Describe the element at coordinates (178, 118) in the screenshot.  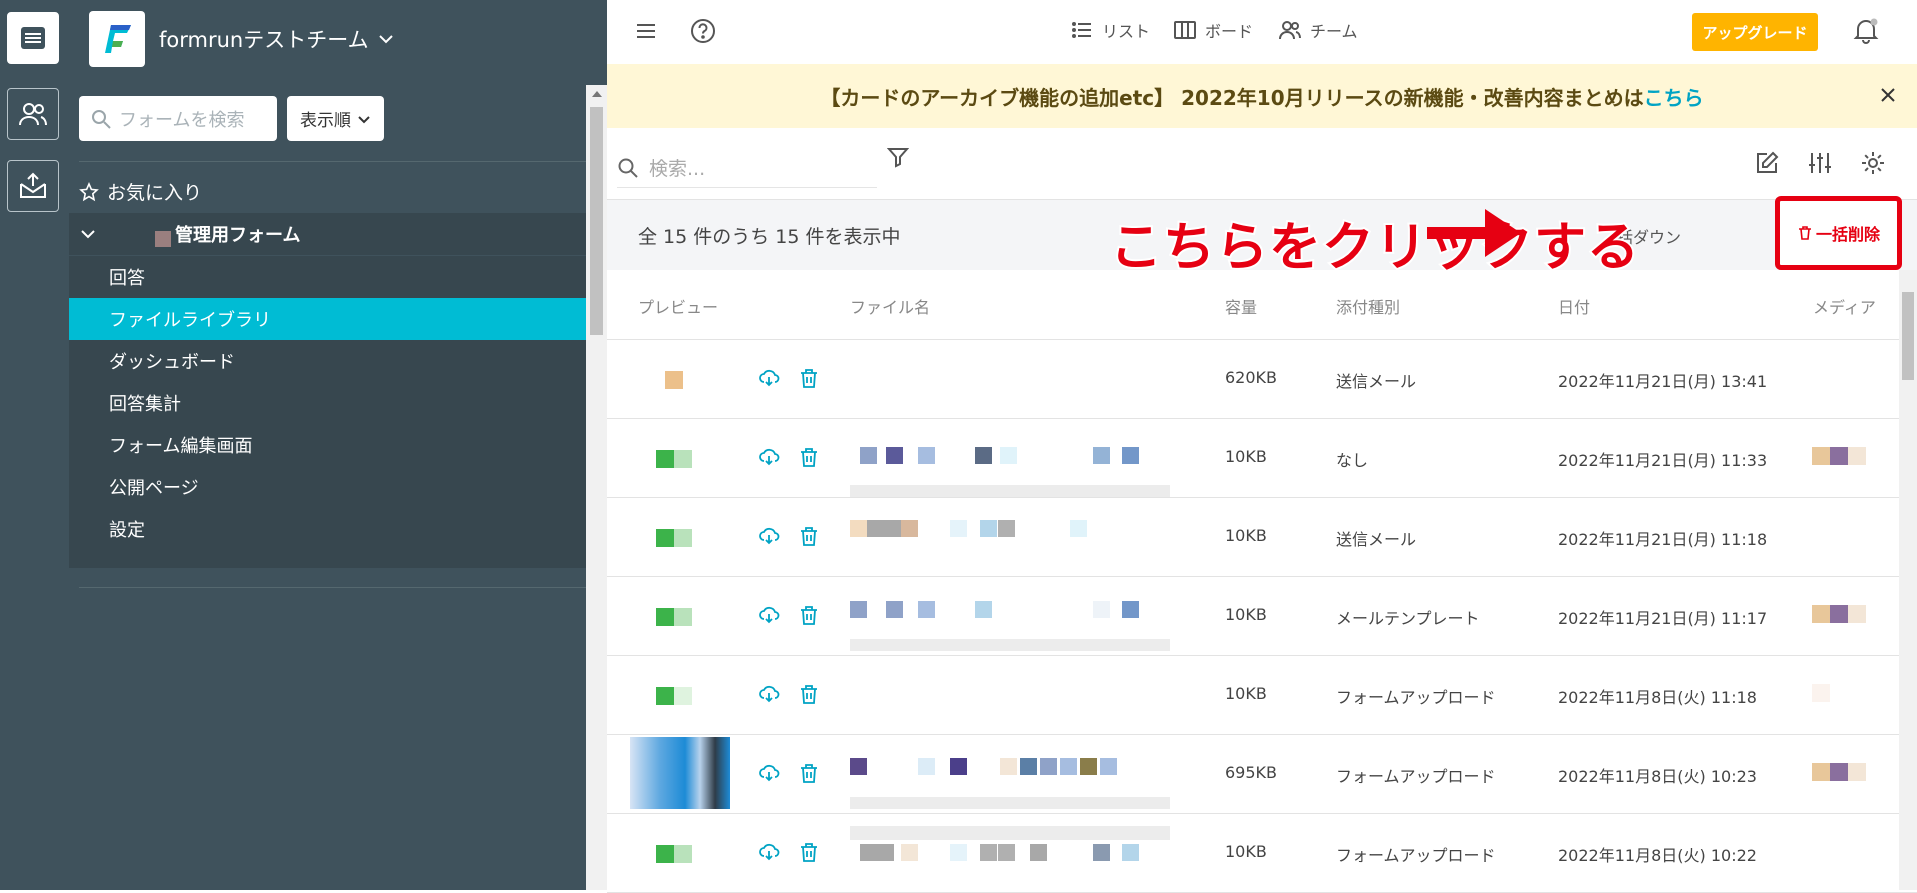
I see `form-search-input: フォームを検索` at that location.